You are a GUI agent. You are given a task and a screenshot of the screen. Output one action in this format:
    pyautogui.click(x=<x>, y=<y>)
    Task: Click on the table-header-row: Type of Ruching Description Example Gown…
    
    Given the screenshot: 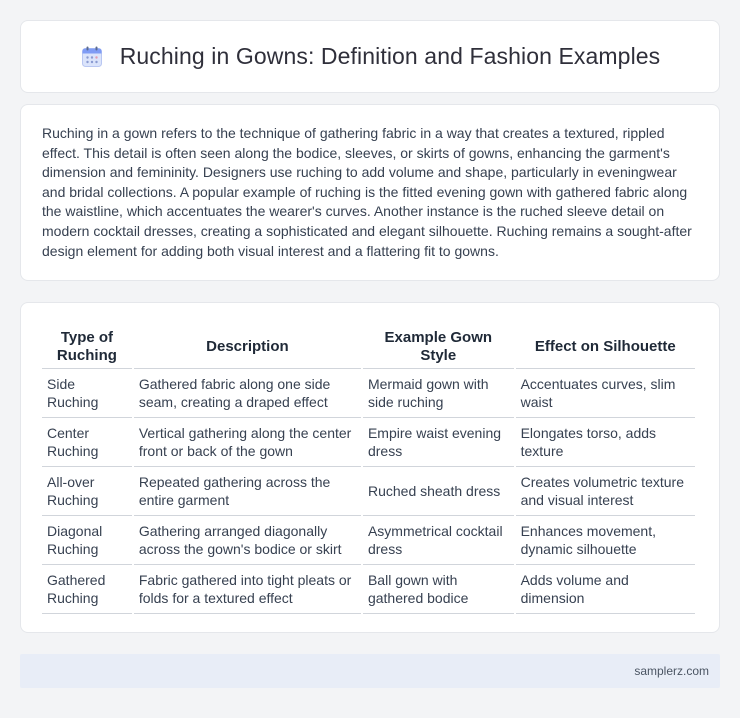 What is the action you would take?
    pyautogui.click(x=368, y=347)
    